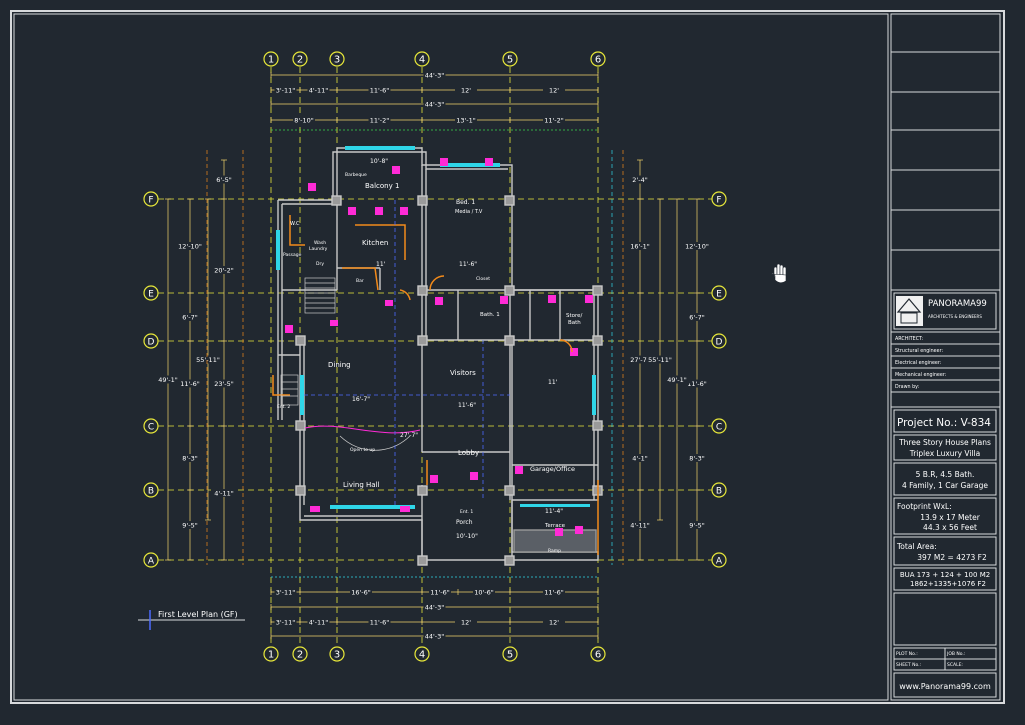  Describe the element at coordinates (286, 593) in the screenshot. I see `dim-bottom-row1-label: 3'-11"` at that location.